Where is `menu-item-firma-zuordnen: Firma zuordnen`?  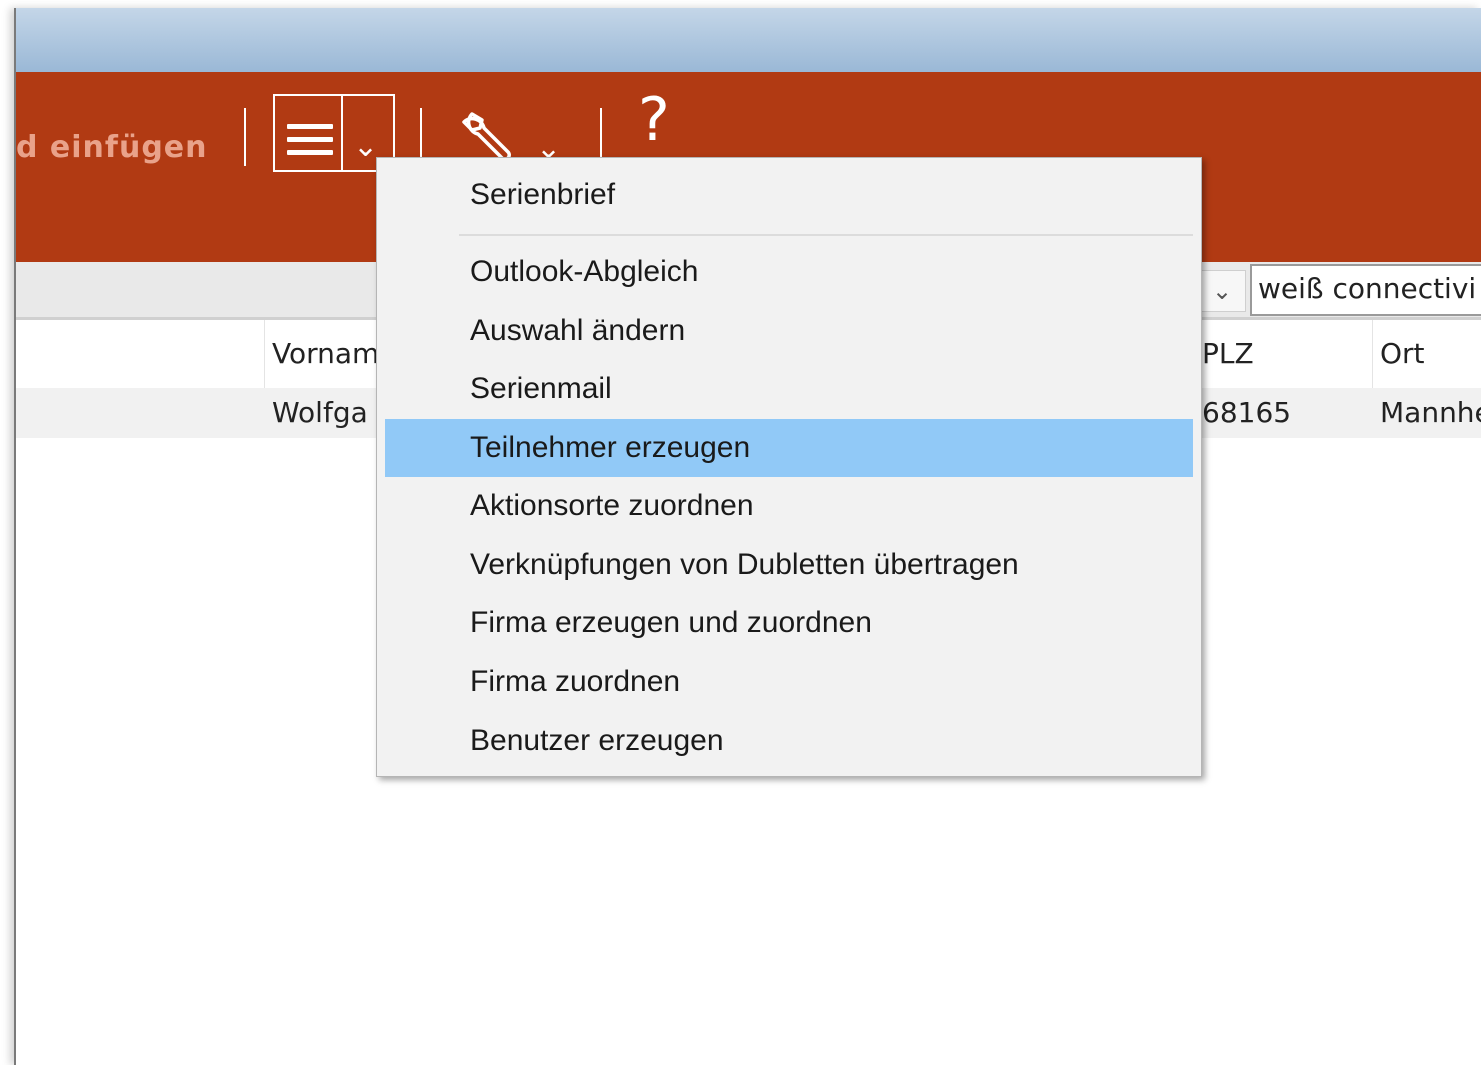
menu-item-firma-zuordnen: Firma zuordnen is located at coordinates (789, 682).